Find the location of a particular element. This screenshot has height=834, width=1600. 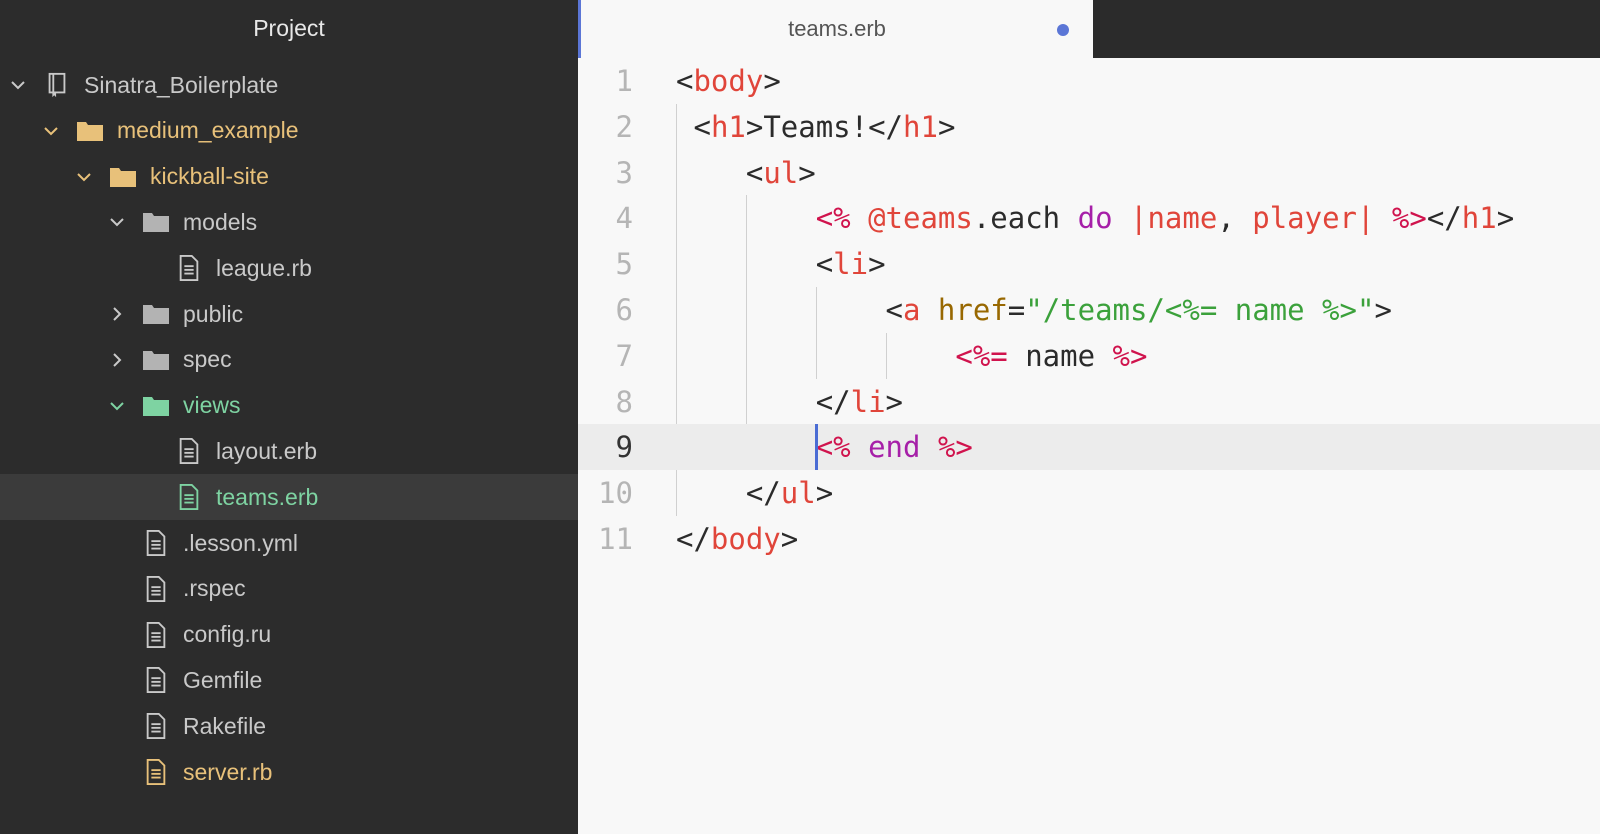

tree-item-rakefile: Rakefile is located at coordinates (289, 726).